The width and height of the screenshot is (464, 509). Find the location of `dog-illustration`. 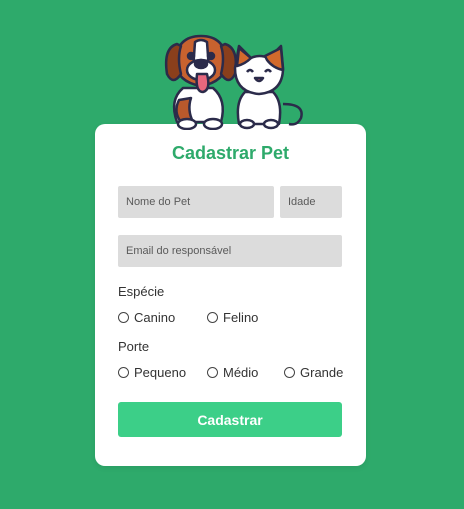

dog-illustration is located at coordinates (201, 82).